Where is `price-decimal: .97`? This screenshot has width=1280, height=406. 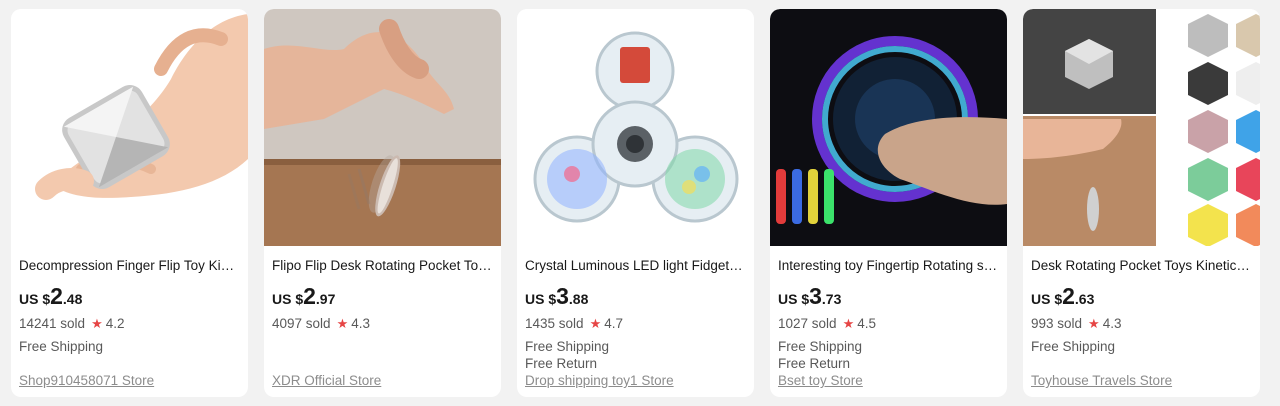
price-decimal: .97 is located at coordinates (325, 299).